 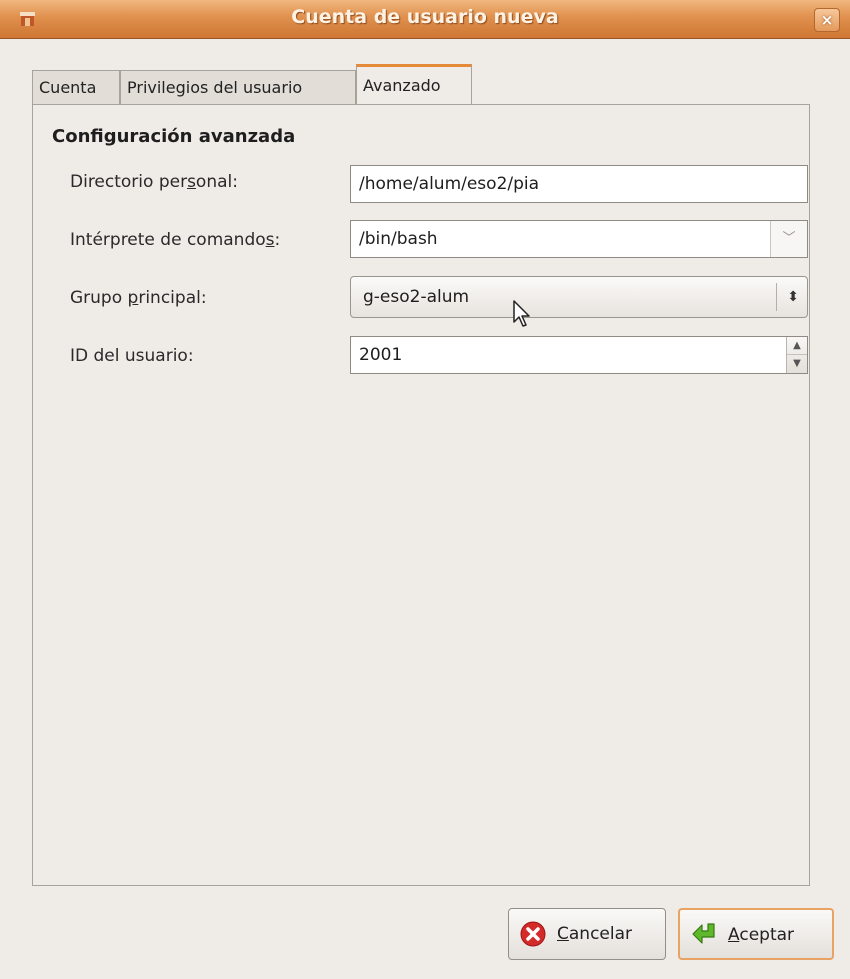 I want to click on tab-avanzado: Avanzado, so click(x=414, y=84).